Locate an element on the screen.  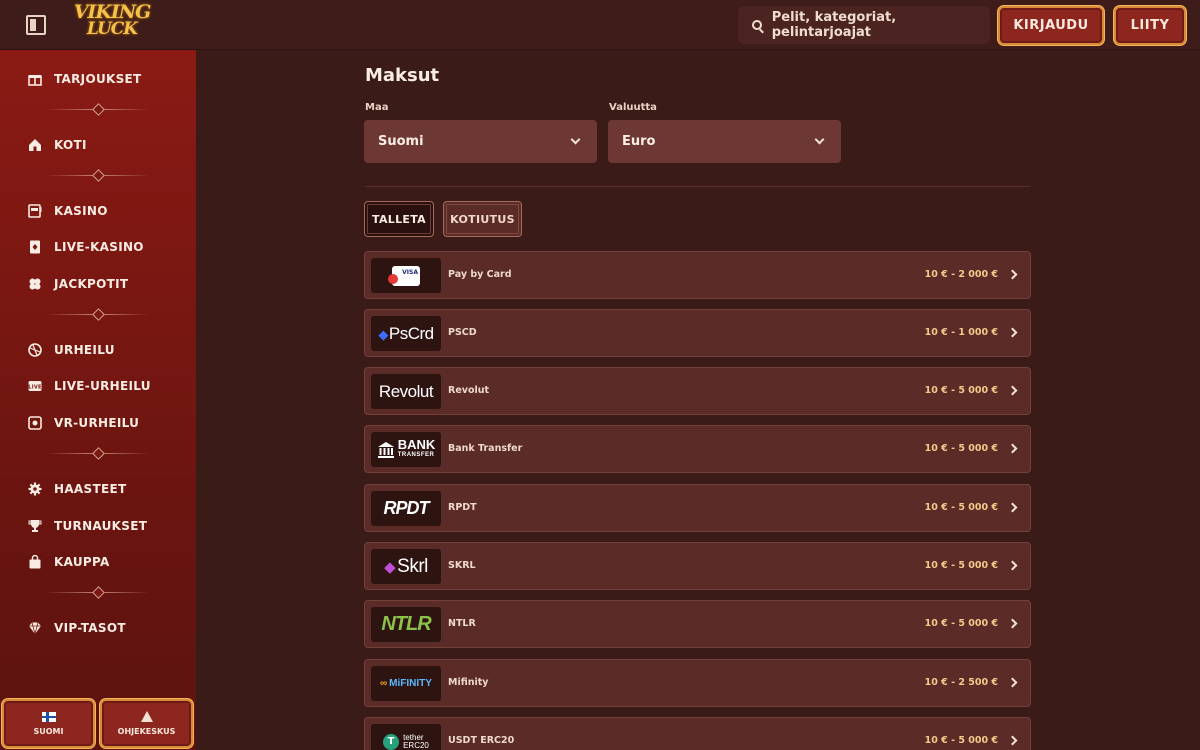
sidebar-item-live-urheilu: LIVE LIVE-URHEILU is located at coordinates (98, 386).